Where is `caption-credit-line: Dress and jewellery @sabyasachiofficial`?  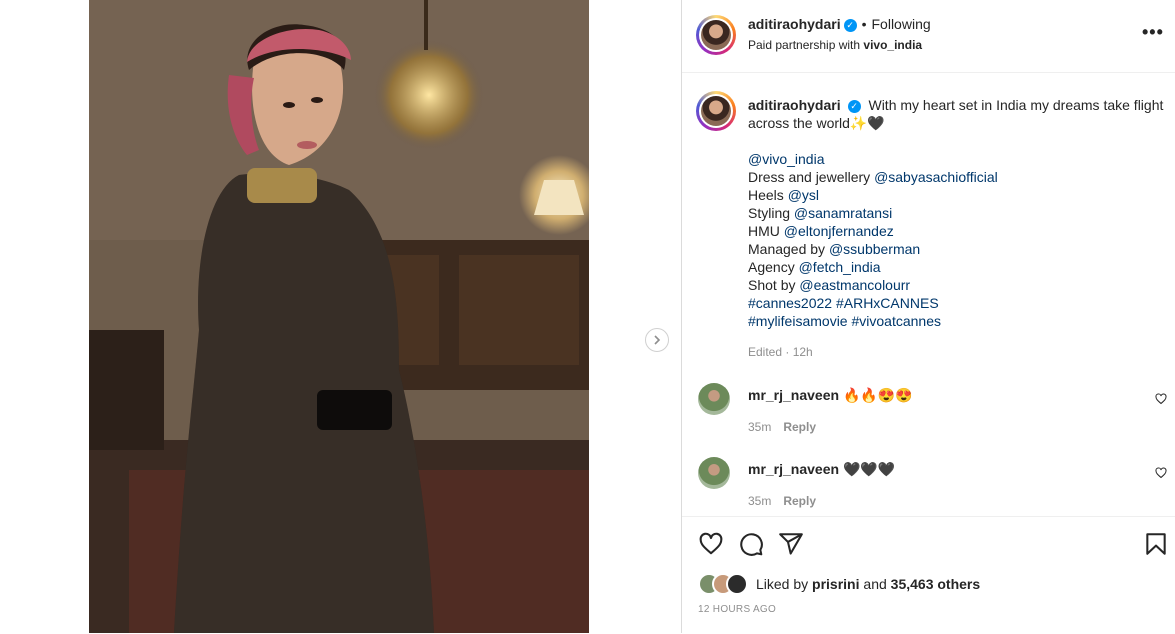
caption-credit-line: Dress and jewellery @sabyasachiofficial is located at coordinates (958, 177).